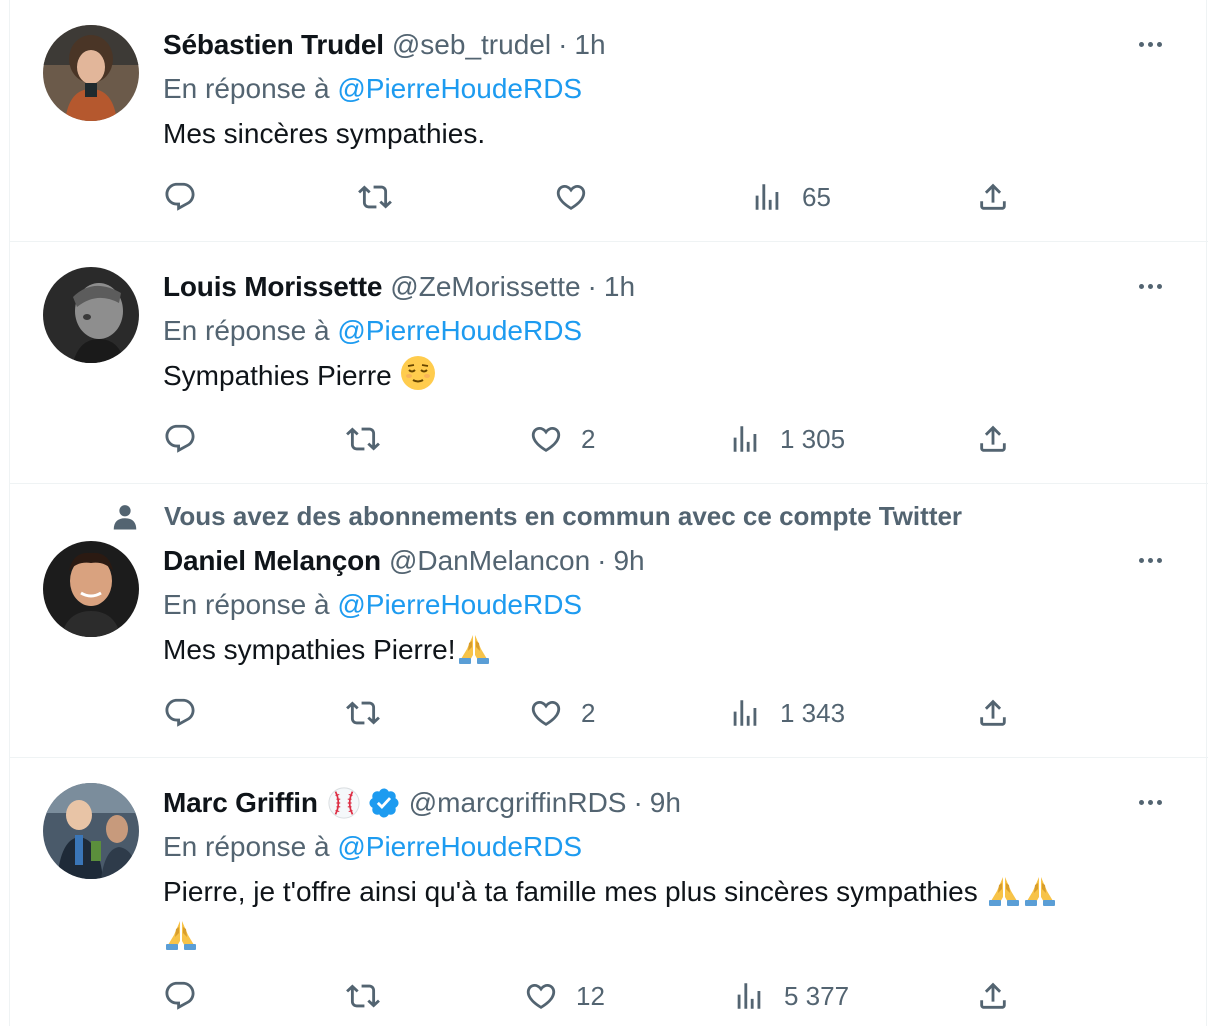  Describe the element at coordinates (417, 373) in the screenshot. I see `relieved-face-emoji` at that location.